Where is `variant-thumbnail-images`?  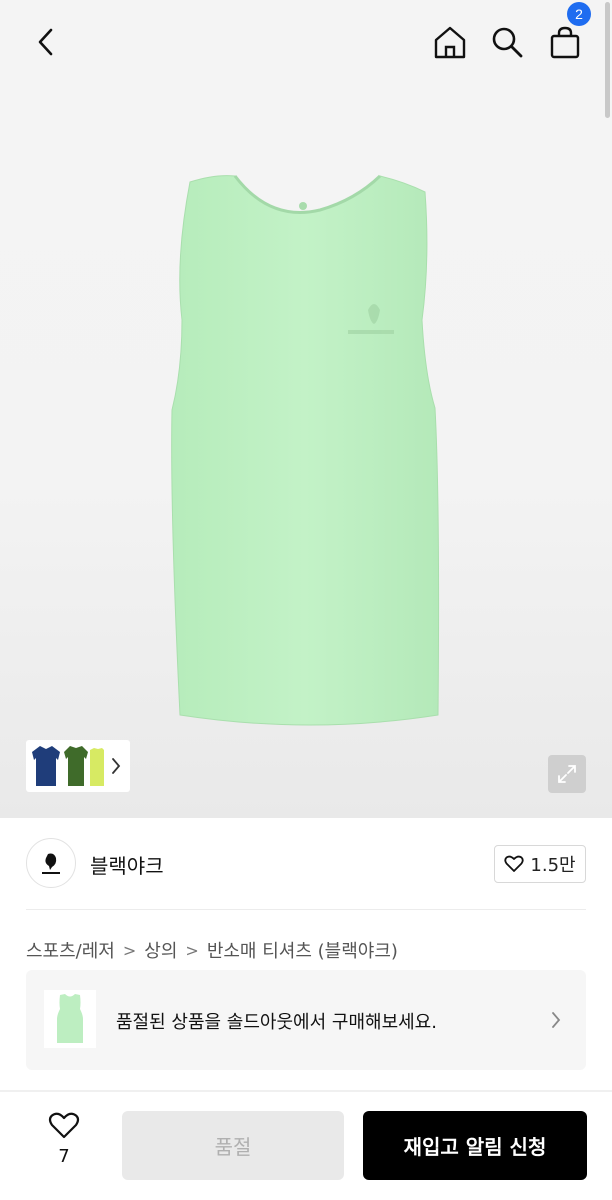 variant-thumbnail-images is located at coordinates (68, 766).